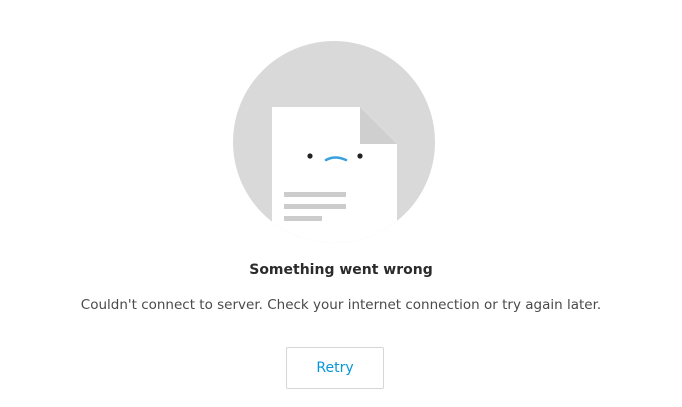 Image resolution: width=682 pixels, height=407 pixels. Describe the element at coordinates (310, 156) in the screenshot. I see `left-eye` at that location.